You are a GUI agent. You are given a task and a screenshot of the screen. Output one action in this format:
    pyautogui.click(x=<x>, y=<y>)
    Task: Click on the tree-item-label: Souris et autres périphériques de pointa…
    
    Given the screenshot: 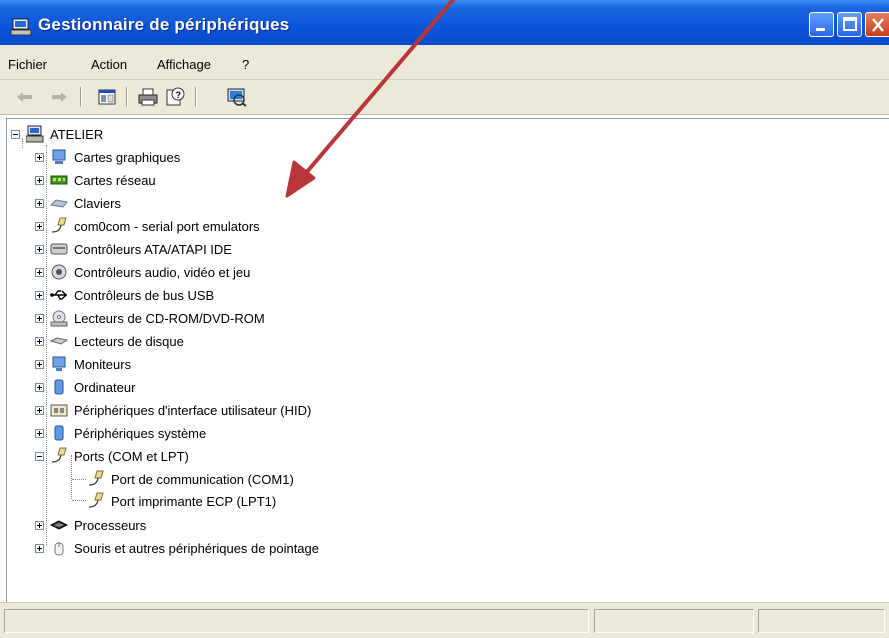 What is the action you would take?
    pyautogui.click(x=196, y=548)
    